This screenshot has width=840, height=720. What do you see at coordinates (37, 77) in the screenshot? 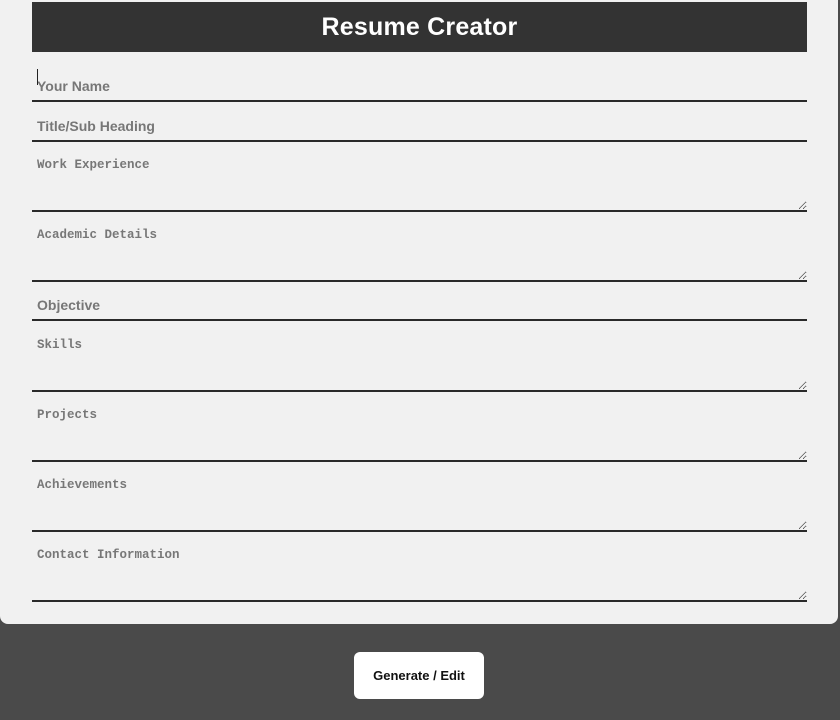
I see `text-cursor` at bounding box center [37, 77].